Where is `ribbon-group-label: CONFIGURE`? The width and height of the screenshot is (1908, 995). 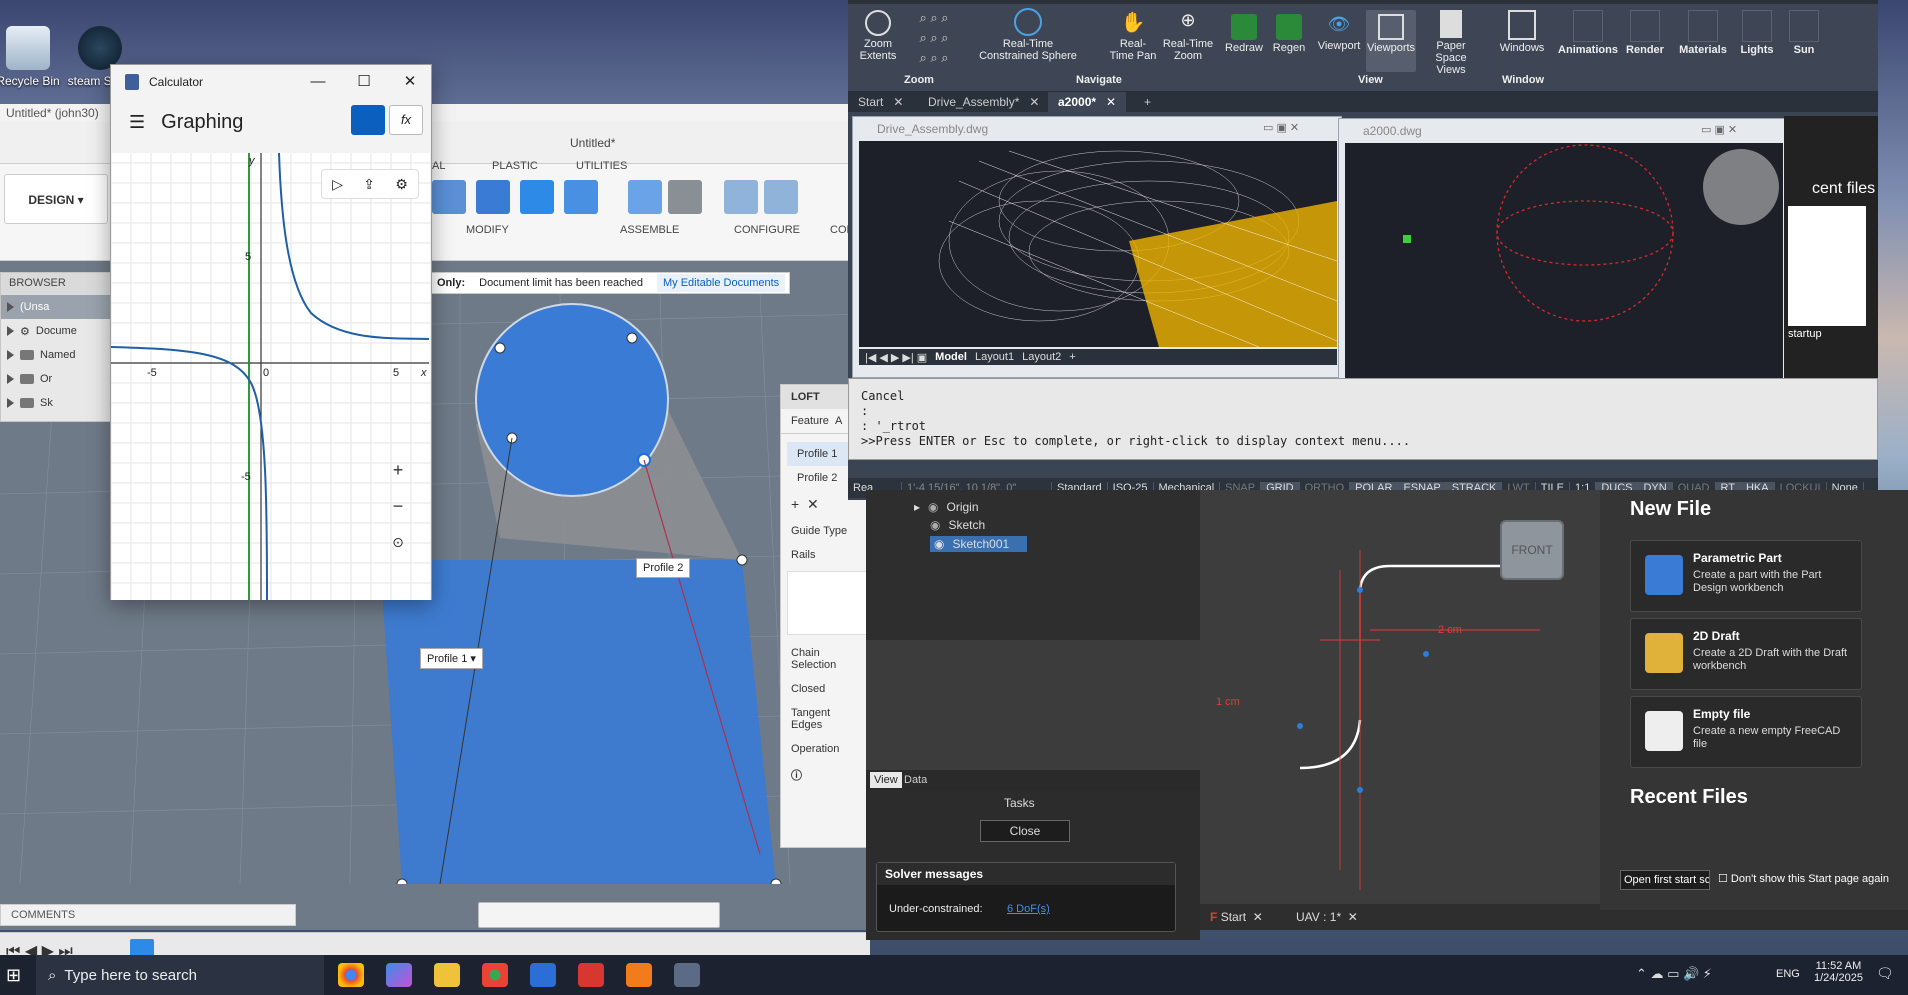
ribbon-group-label: CONFIGURE is located at coordinates (767, 230).